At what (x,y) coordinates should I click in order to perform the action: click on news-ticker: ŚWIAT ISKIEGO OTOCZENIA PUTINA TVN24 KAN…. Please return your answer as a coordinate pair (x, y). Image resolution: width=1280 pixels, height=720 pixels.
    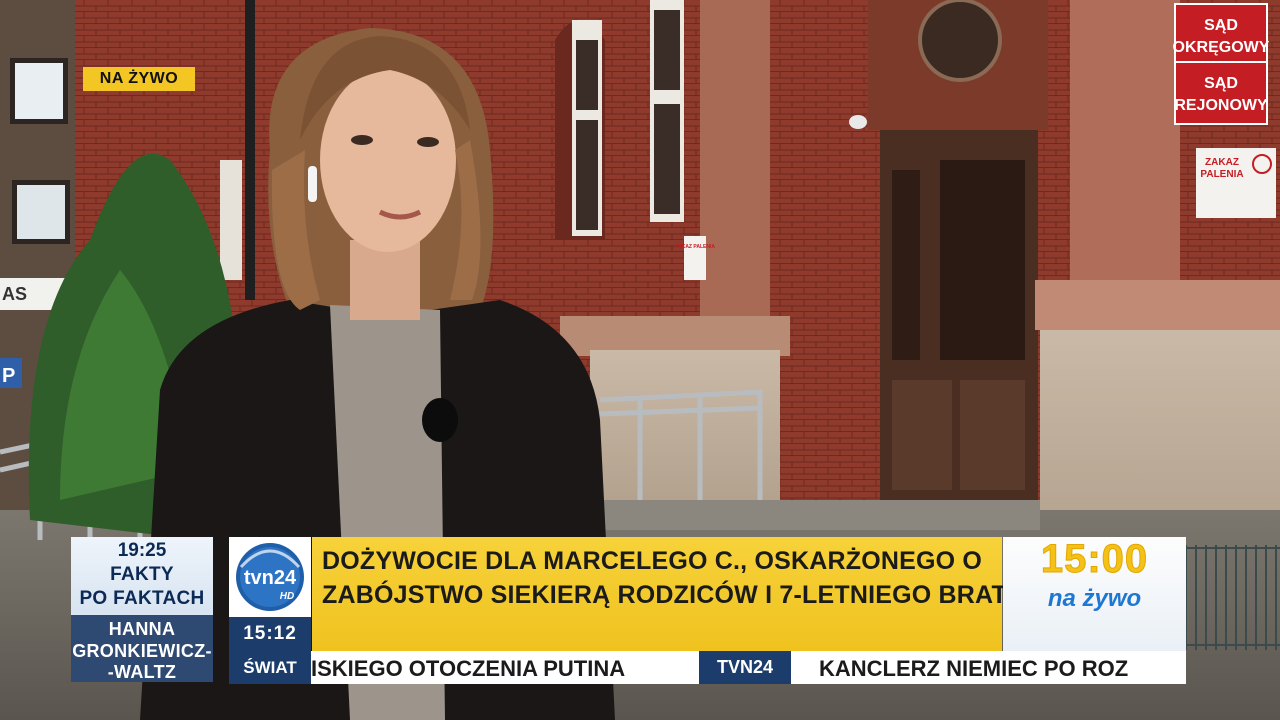
    Looking at the image, I should click on (707, 667).